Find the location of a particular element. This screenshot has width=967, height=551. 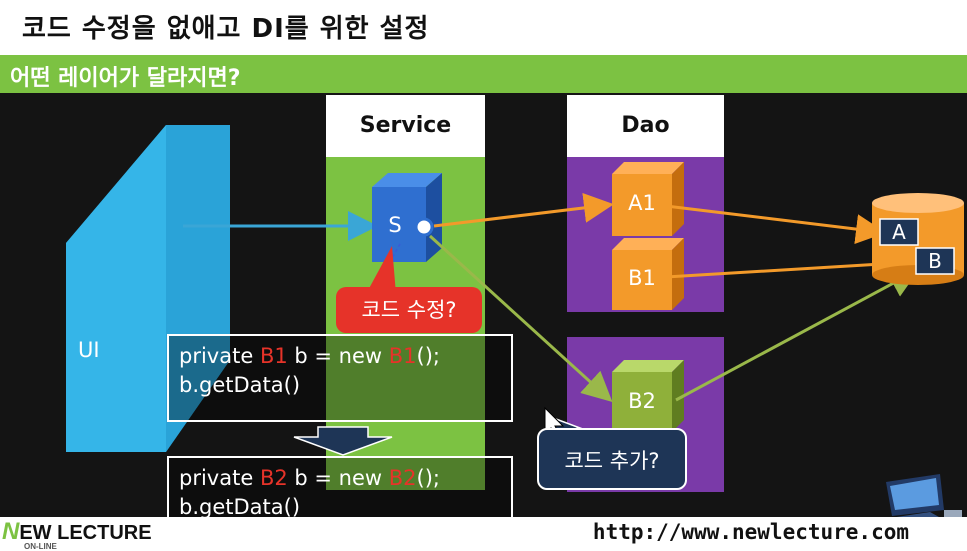

service-node-label: S is located at coordinates (395, 225).